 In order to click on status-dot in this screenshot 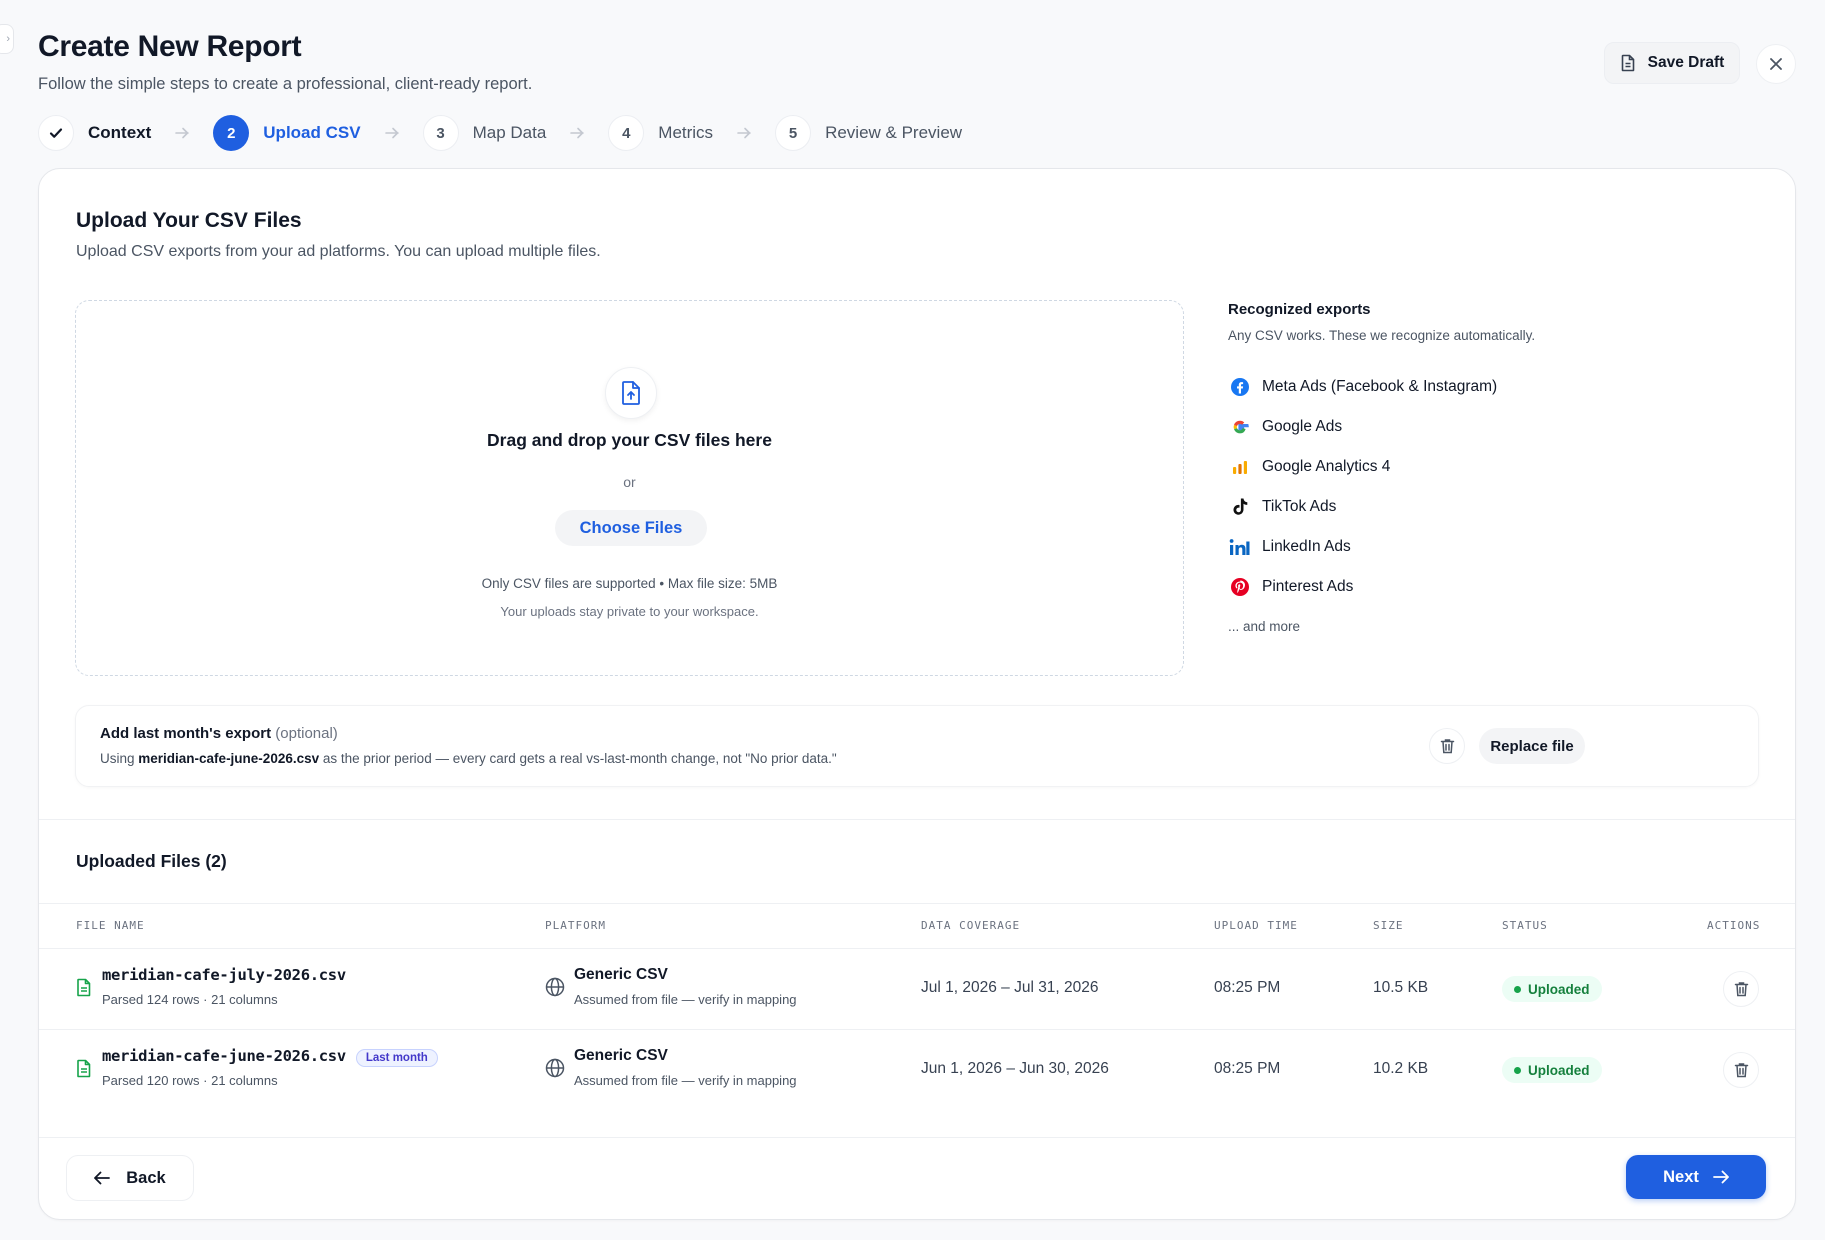, I will do `click(1517, 1070)`.